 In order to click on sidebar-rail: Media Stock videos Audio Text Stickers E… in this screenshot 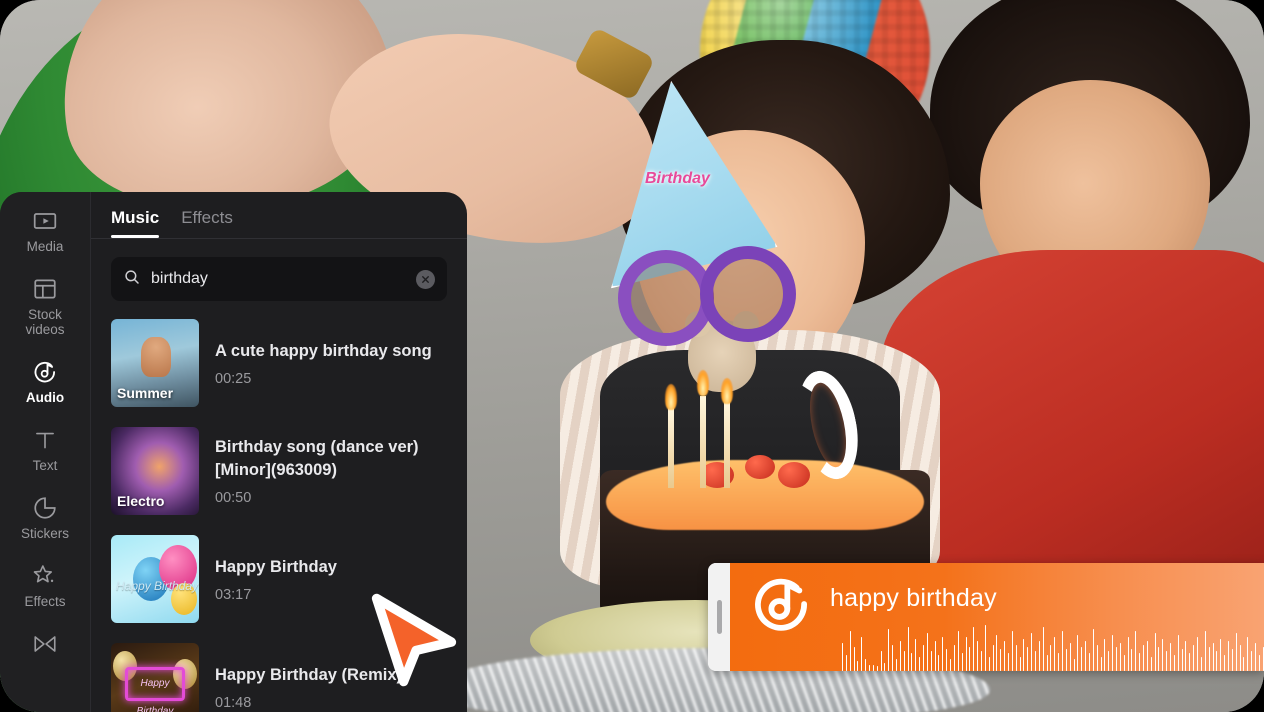, I will do `click(45, 452)`.